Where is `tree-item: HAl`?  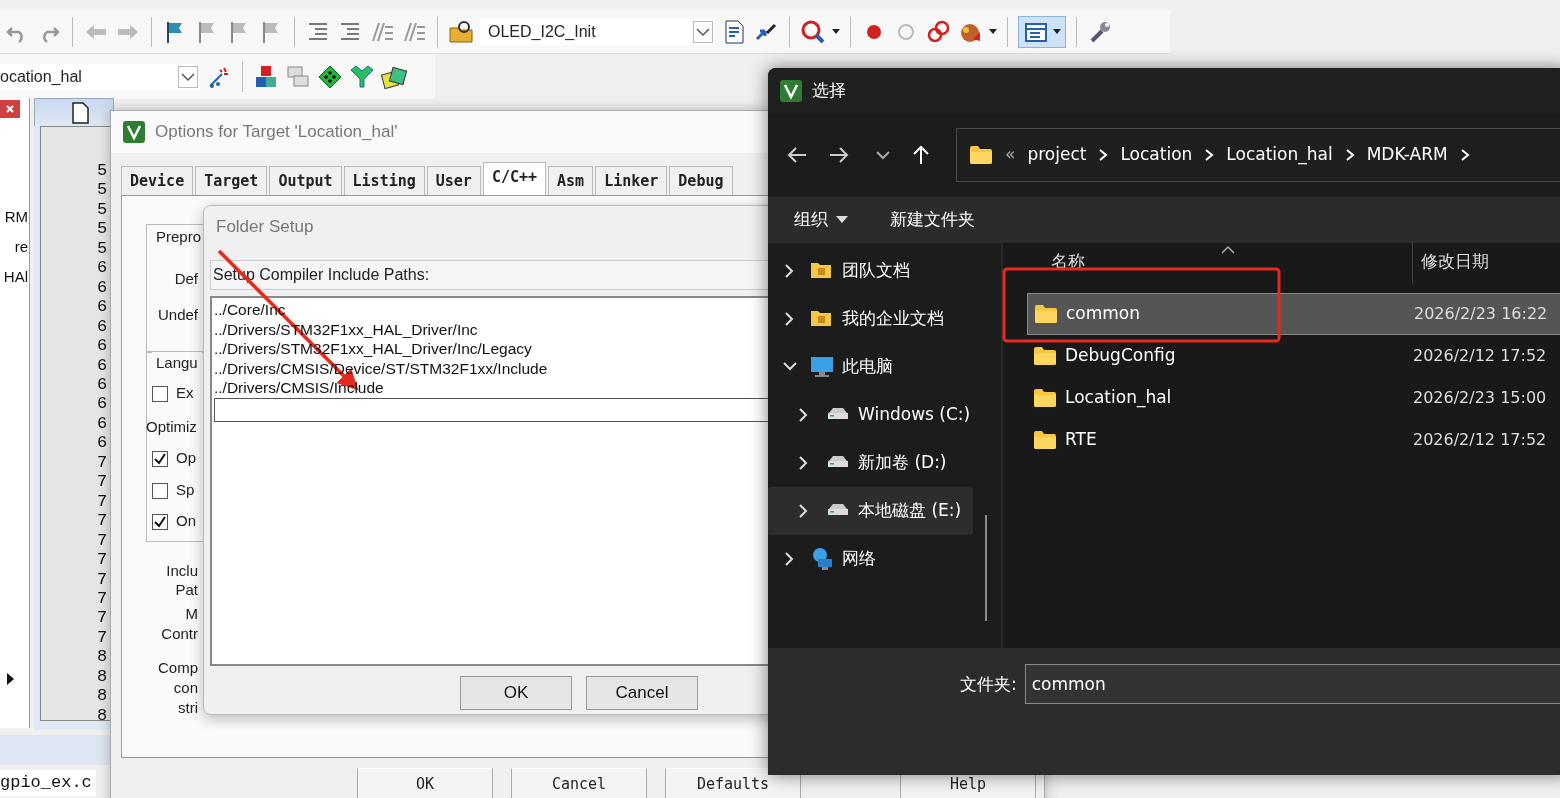
tree-item: HAl is located at coordinates (16, 277).